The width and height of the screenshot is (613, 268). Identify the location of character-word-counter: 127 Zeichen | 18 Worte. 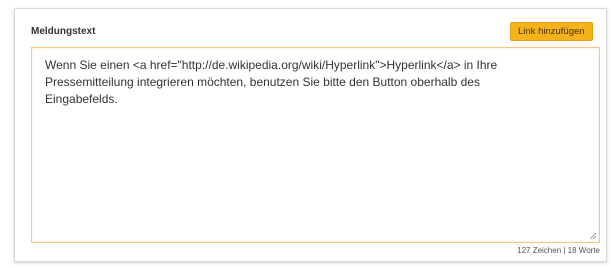
(558, 250).